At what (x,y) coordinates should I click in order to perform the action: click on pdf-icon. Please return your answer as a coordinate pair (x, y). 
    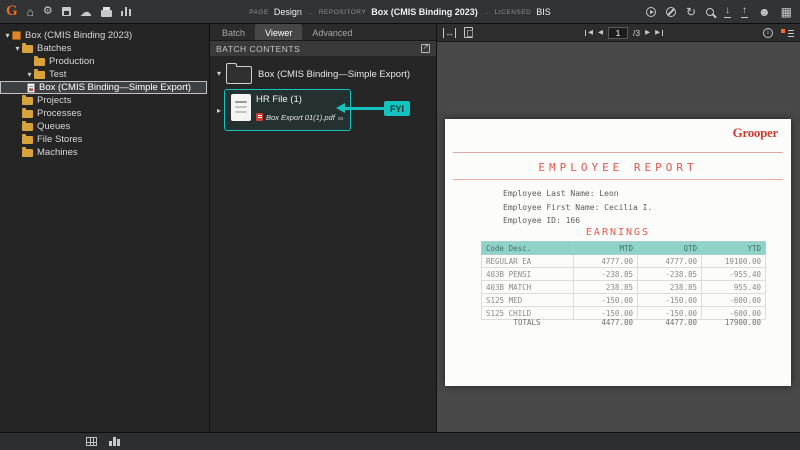
    Looking at the image, I should click on (259, 117).